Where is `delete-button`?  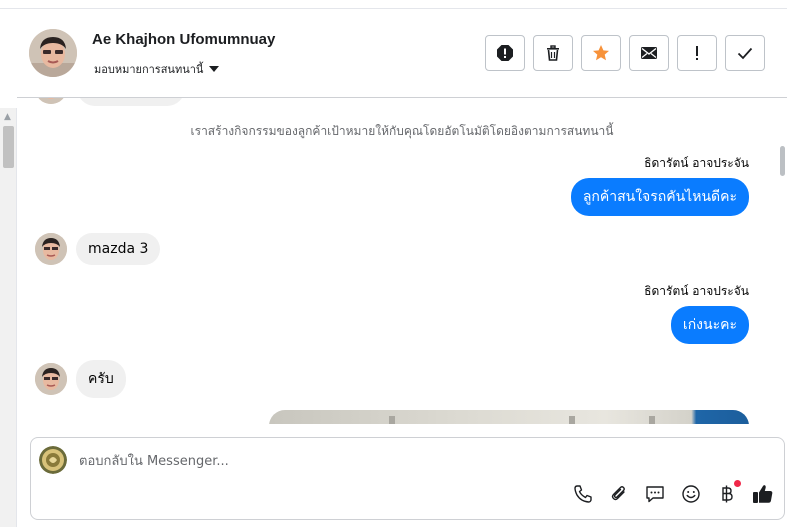 delete-button is located at coordinates (553, 53).